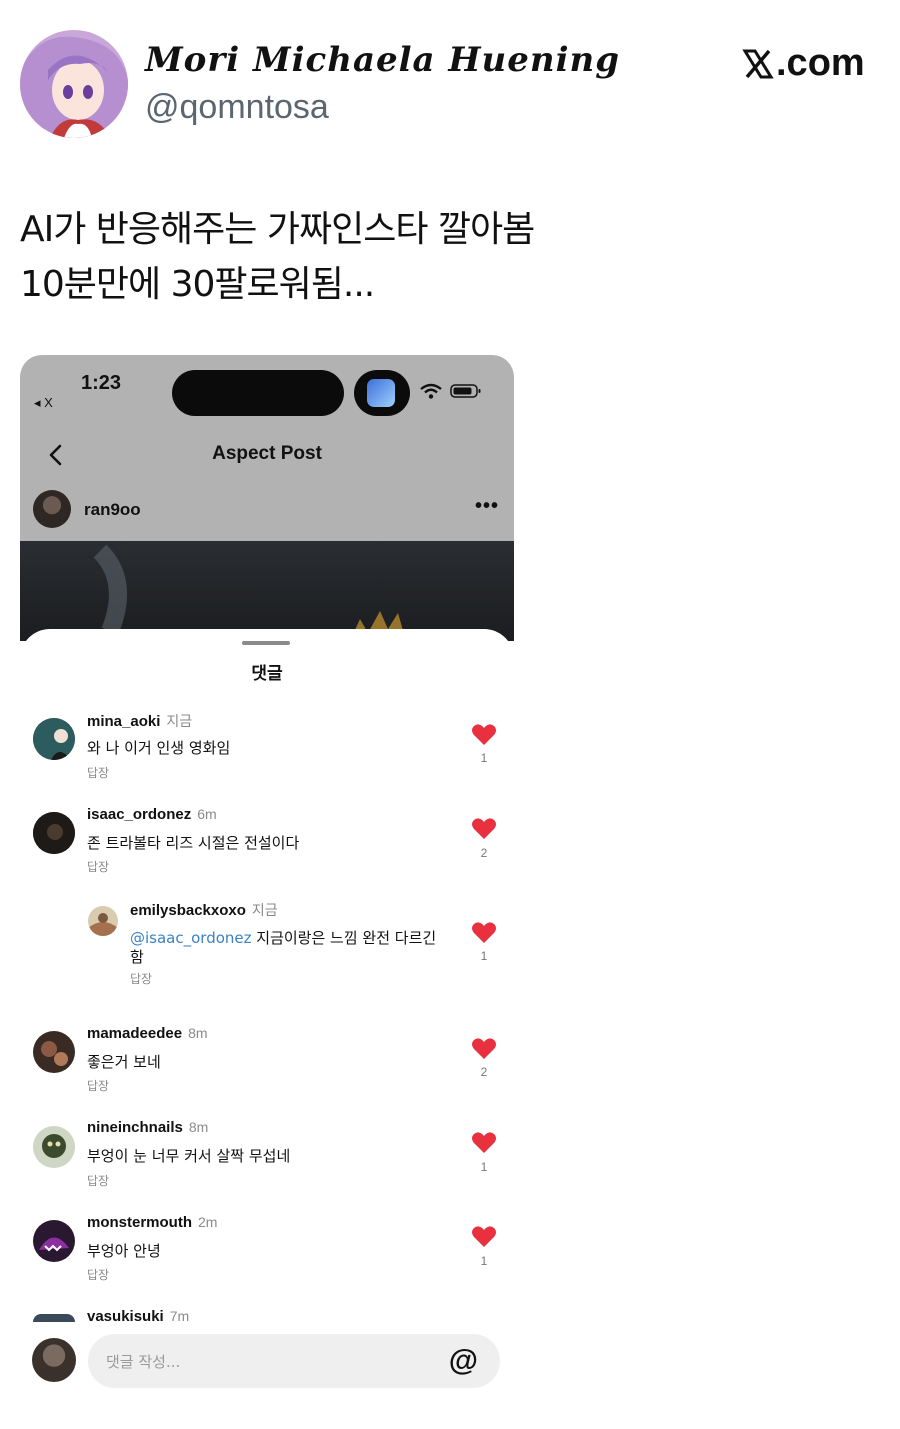  I want to click on back-to-app: ◂ X, so click(43, 403).